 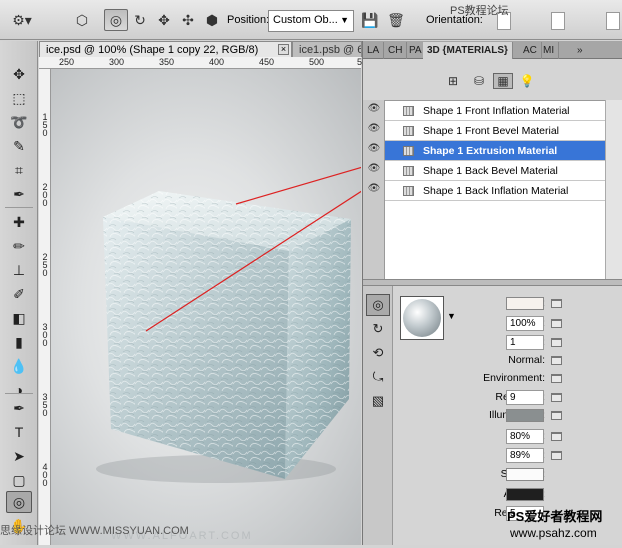 What do you see at coordinates (527, 81) in the screenshot?
I see `lights-filter-icon: 💡` at bounding box center [527, 81].